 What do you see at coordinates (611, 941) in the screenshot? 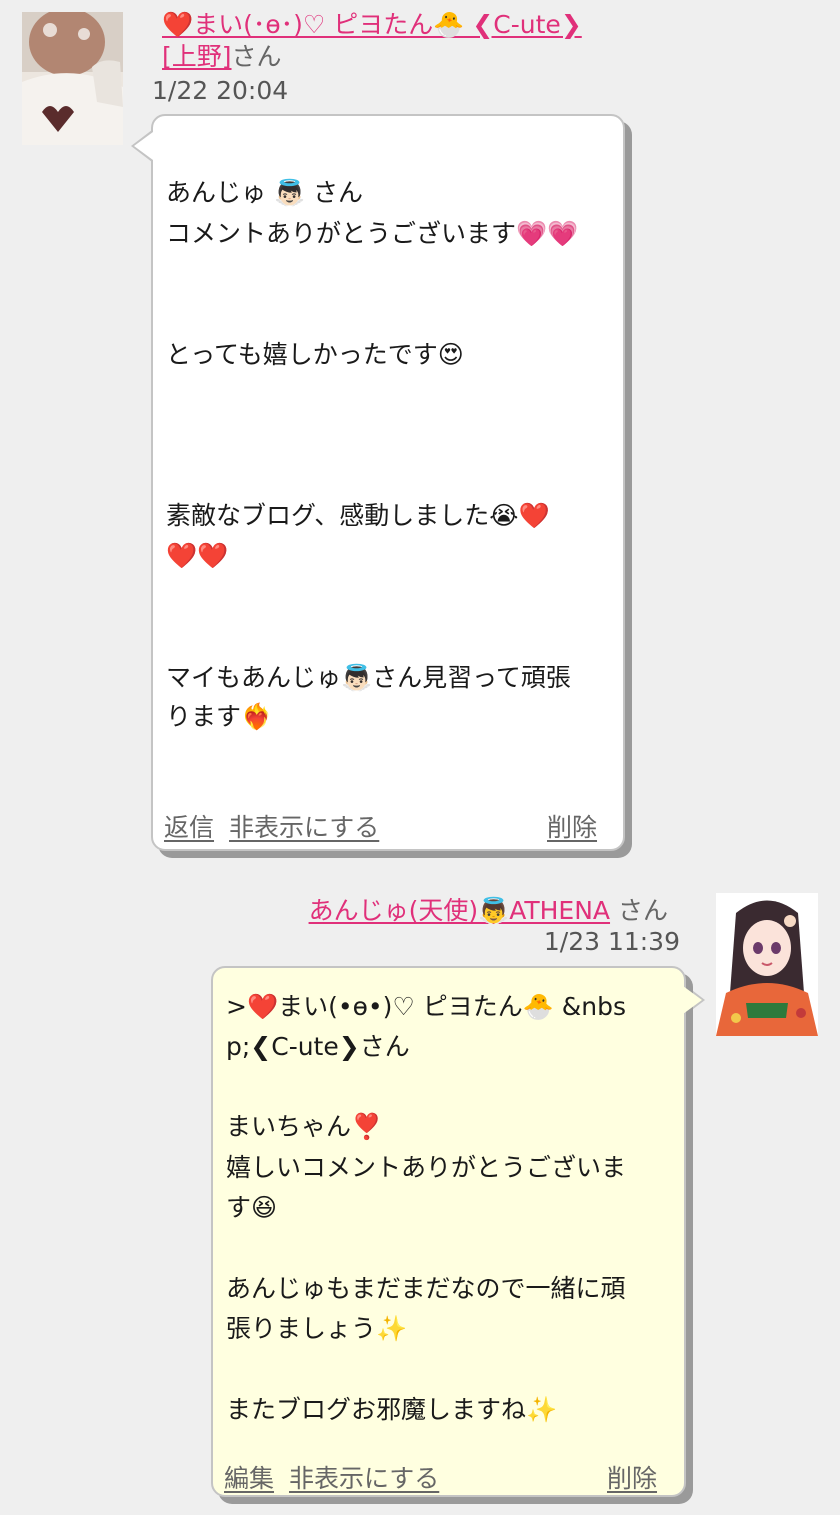
I see `comment-timestamp: 1/23 11:39` at bounding box center [611, 941].